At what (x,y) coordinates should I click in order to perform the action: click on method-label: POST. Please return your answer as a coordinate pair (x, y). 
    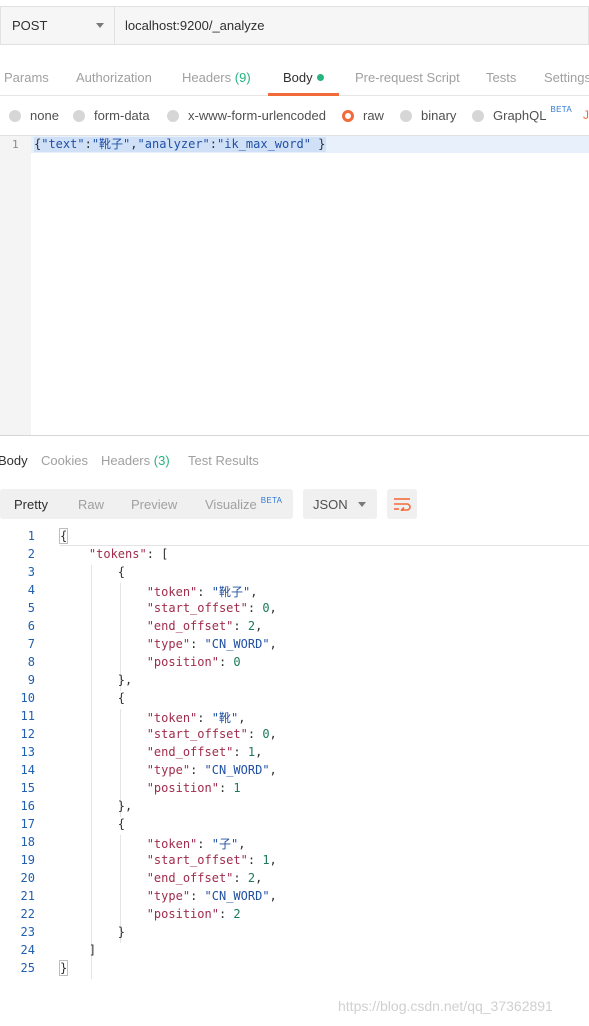
    Looking at the image, I should click on (30, 25).